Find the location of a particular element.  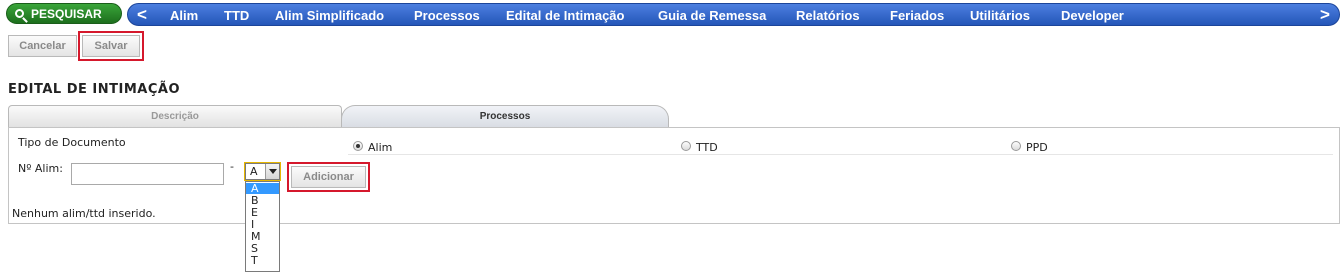

nav-item-processos: Processos is located at coordinates (447, 15).